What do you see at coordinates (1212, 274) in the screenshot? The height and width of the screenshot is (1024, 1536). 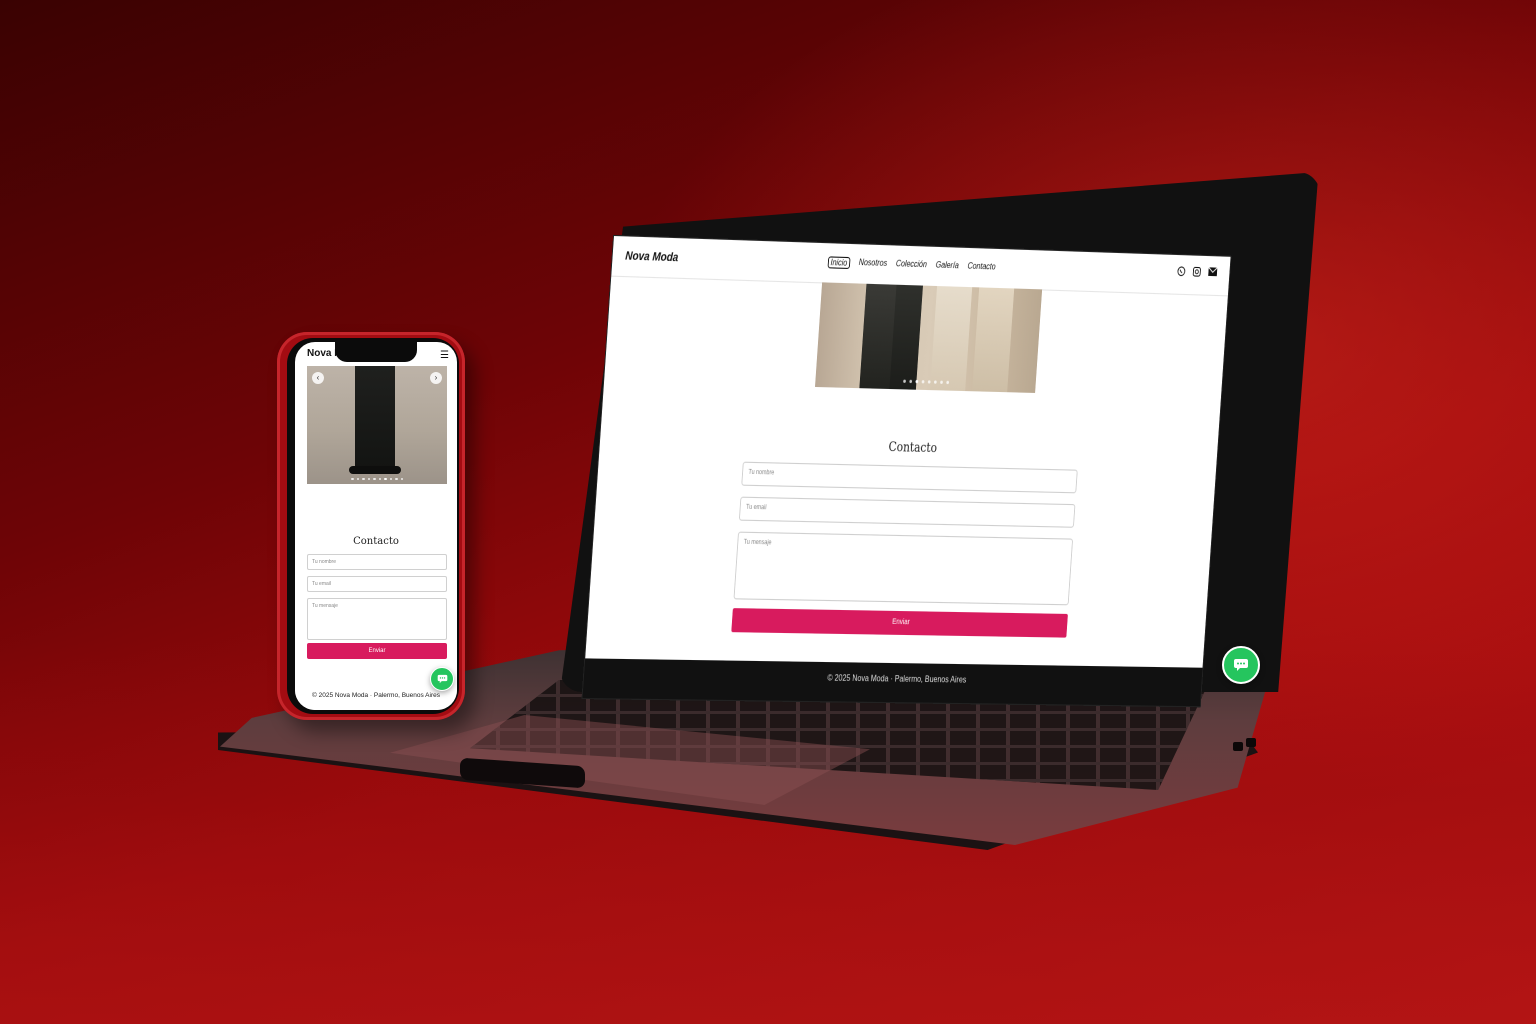 I see `mail-icon` at bounding box center [1212, 274].